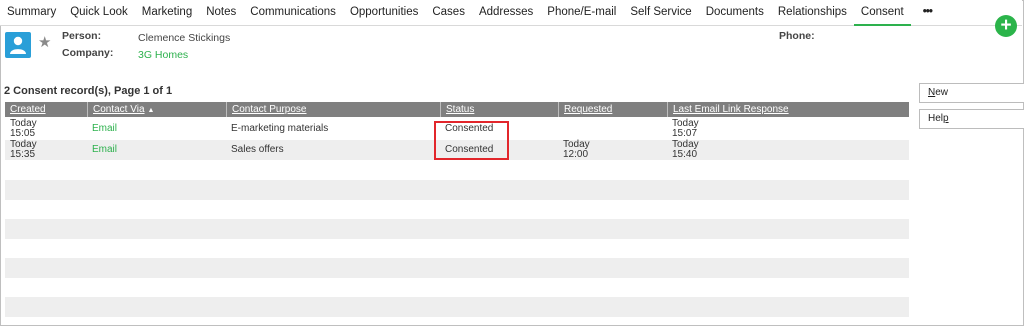  What do you see at coordinates (812, 13) in the screenshot?
I see `tab-relationships: Relationships` at bounding box center [812, 13].